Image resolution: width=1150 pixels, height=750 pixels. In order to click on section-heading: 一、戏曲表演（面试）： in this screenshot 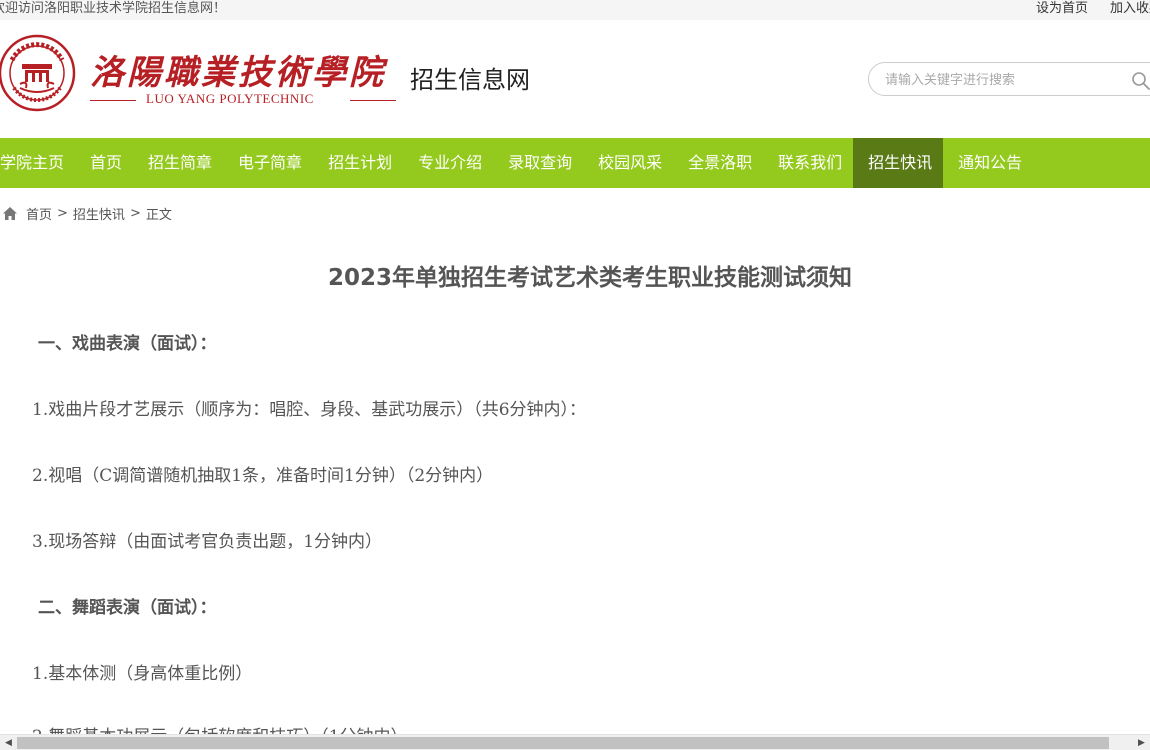, I will do `click(127, 344)`.